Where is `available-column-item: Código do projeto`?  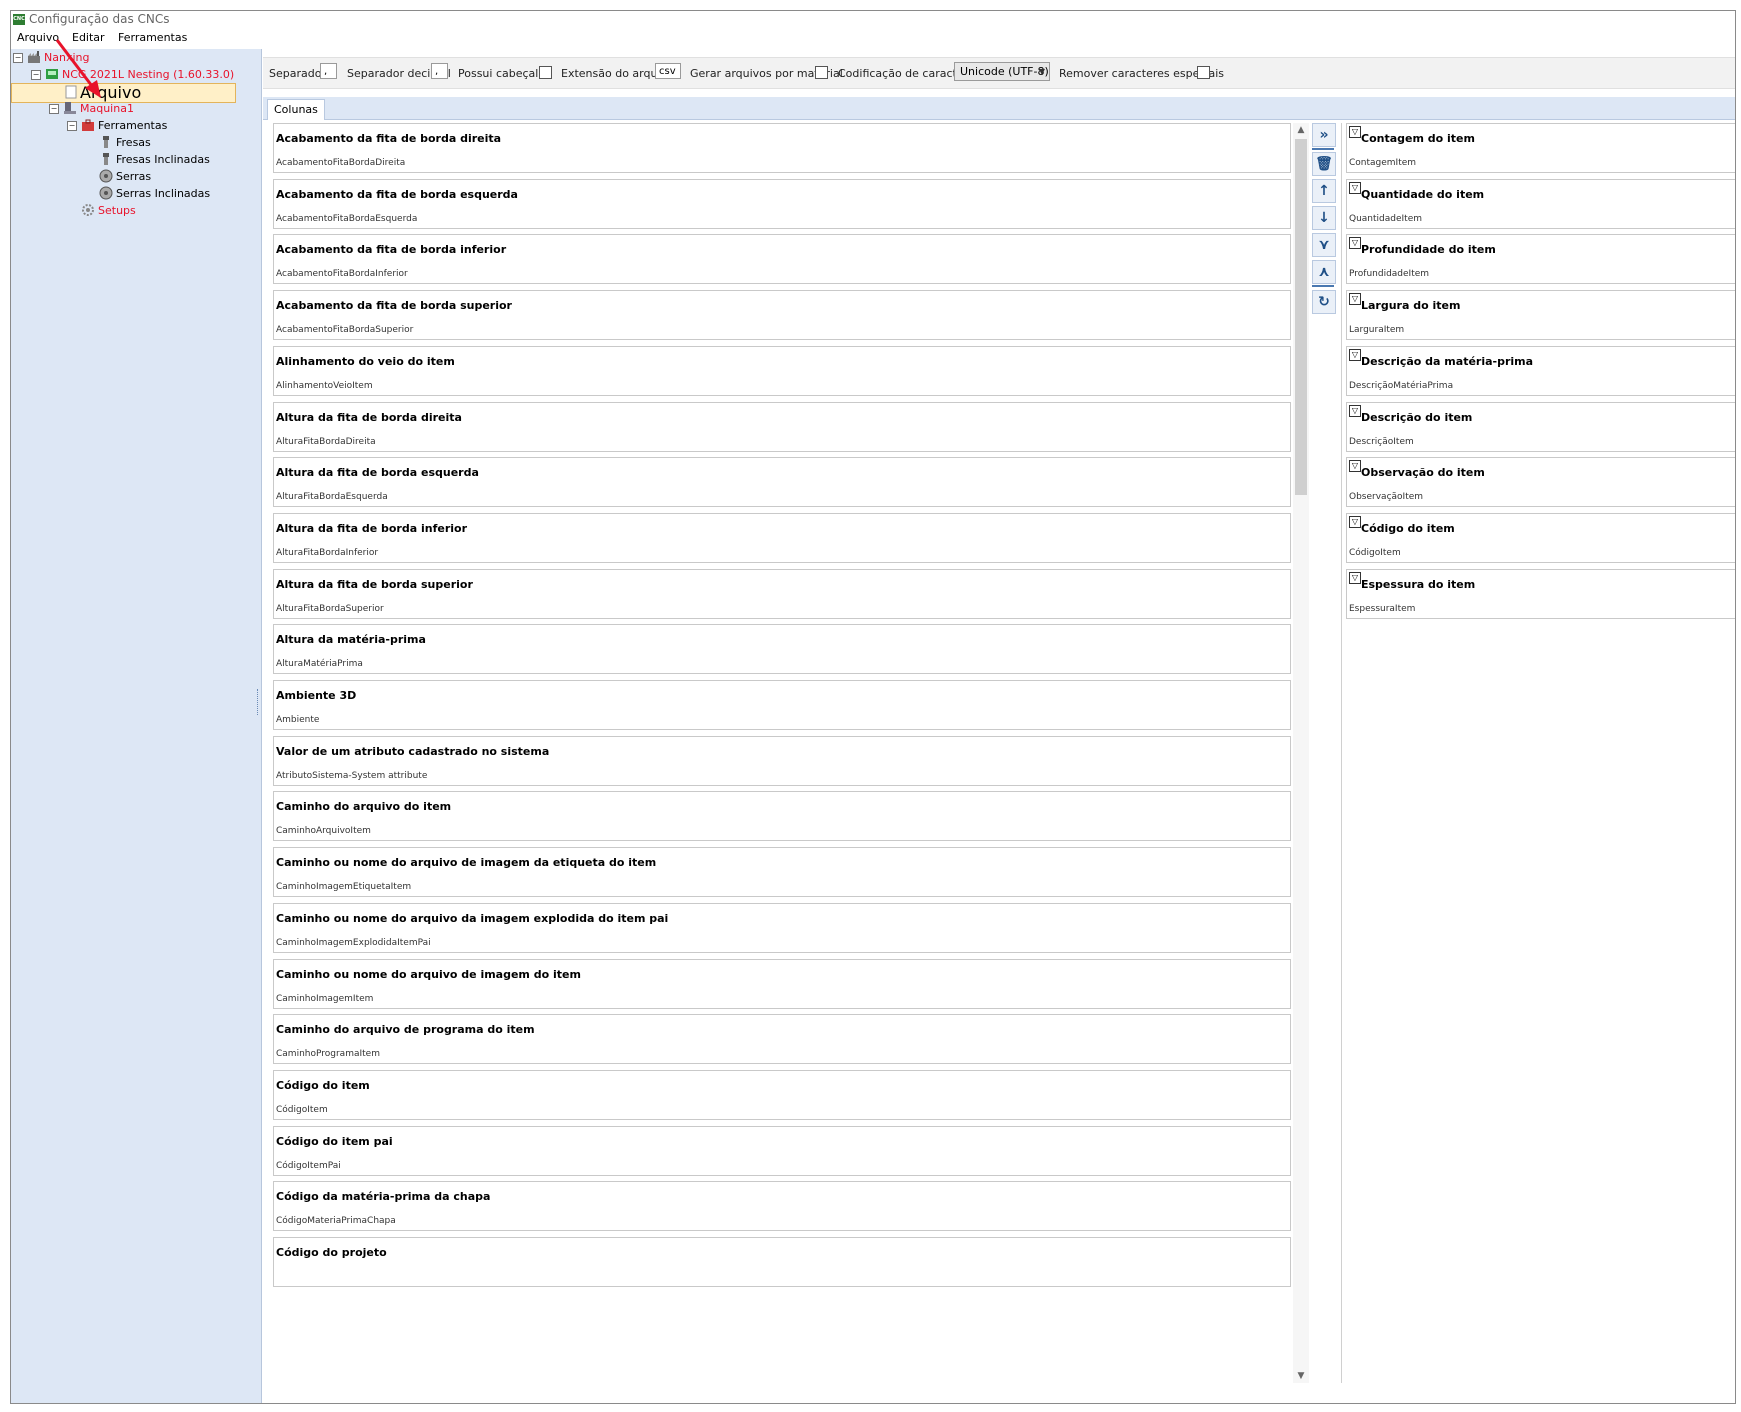 available-column-item: Código do projeto is located at coordinates (782, 1262).